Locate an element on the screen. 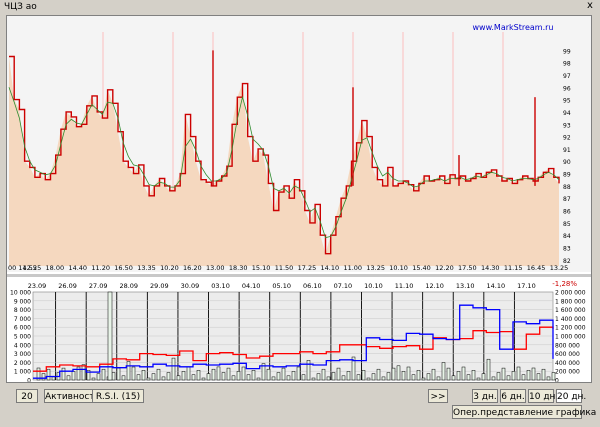  volume-ytick-right: 1 800 000 is located at coordinates (570, 301).